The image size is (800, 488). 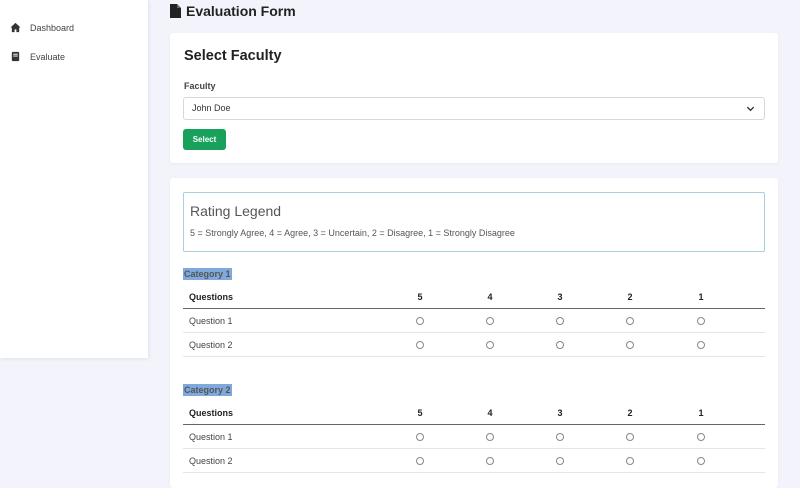 I want to click on faculty-label: Faculty, so click(x=200, y=86).